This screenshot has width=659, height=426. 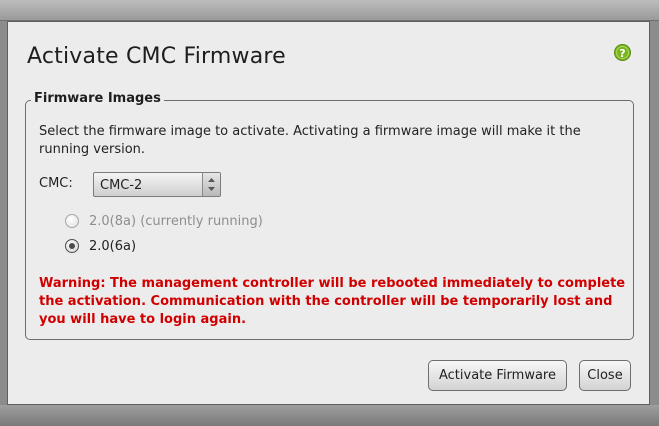 I want to click on version-label: 2.0(8a) (currently running), so click(x=176, y=221).